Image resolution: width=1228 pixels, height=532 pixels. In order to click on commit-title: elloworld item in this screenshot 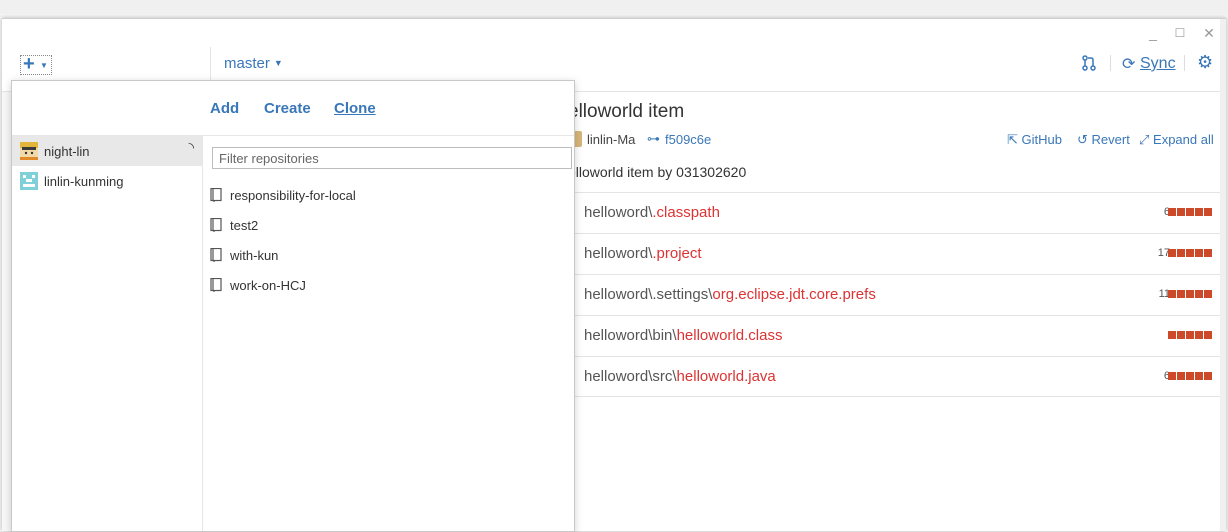, I will do `click(626, 111)`.